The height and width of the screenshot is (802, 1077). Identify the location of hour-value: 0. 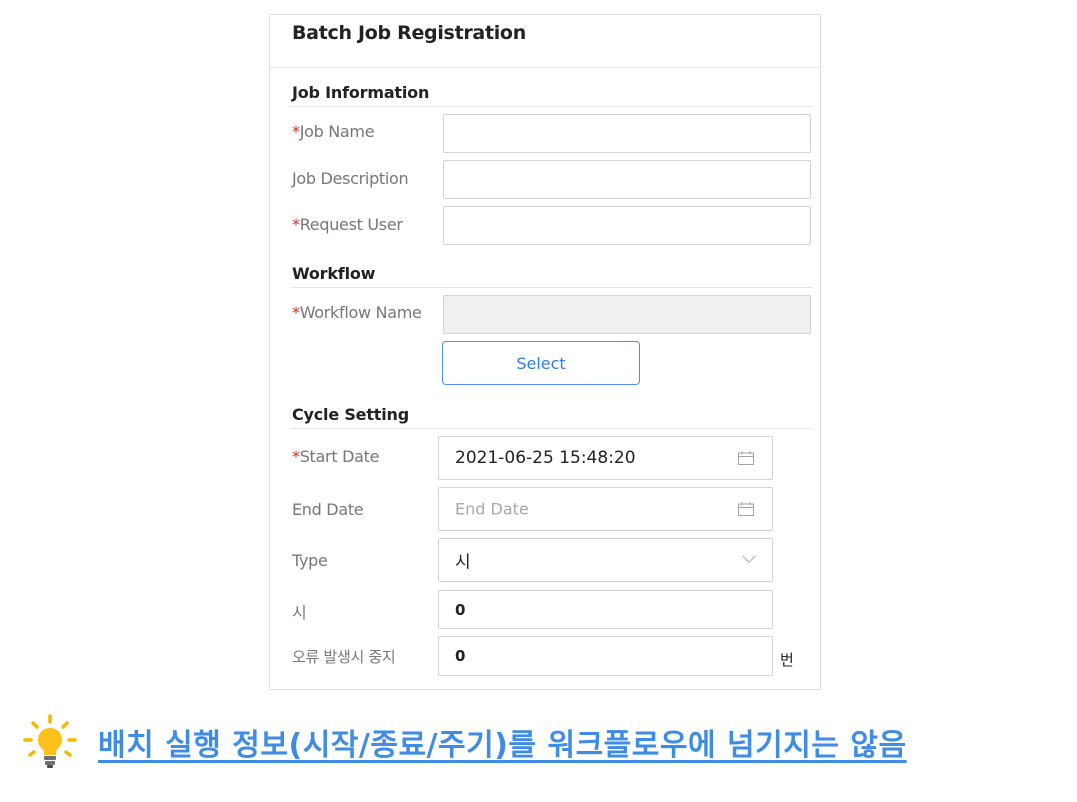
(460, 609).